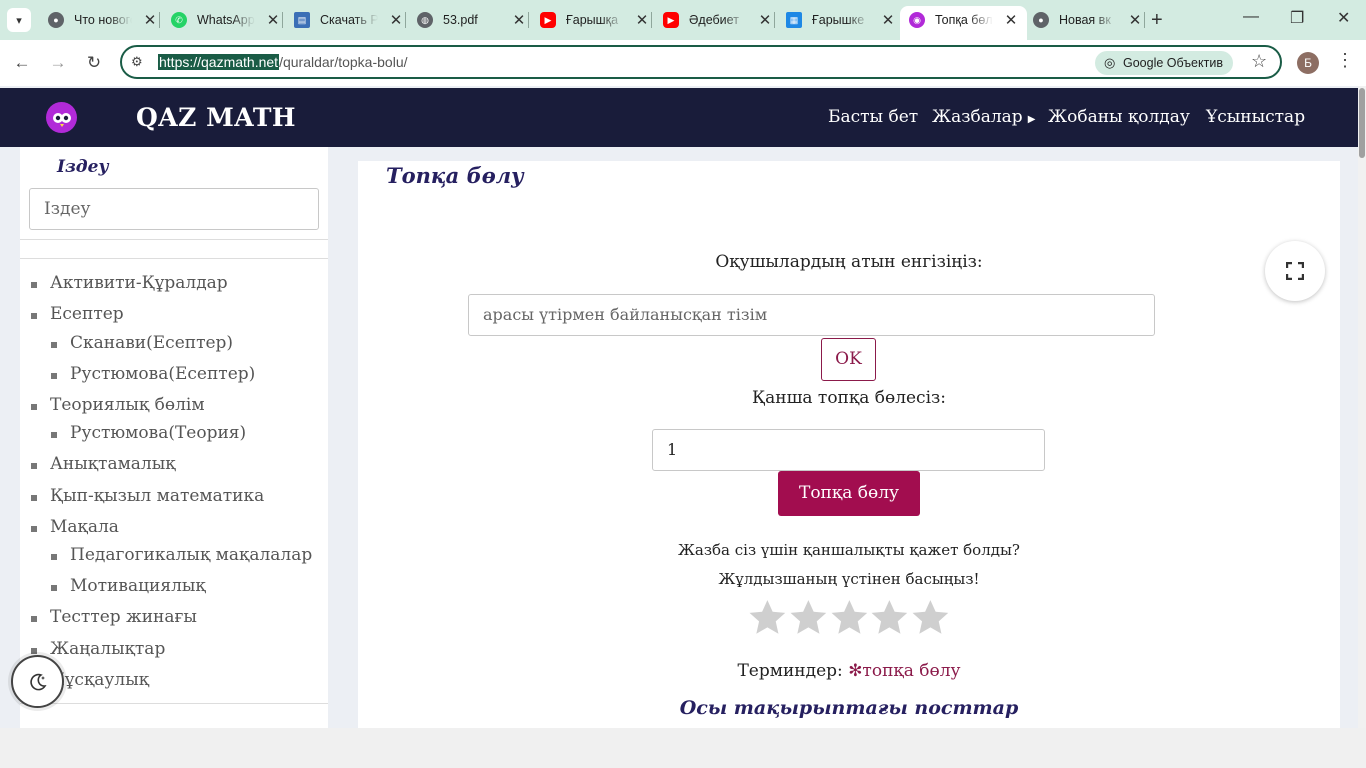 The height and width of the screenshot is (768, 1366). What do you see at coordinates (794, 20) in the screenshot?
I see `grid-icon: ▦` at bounding box center [794, 20].